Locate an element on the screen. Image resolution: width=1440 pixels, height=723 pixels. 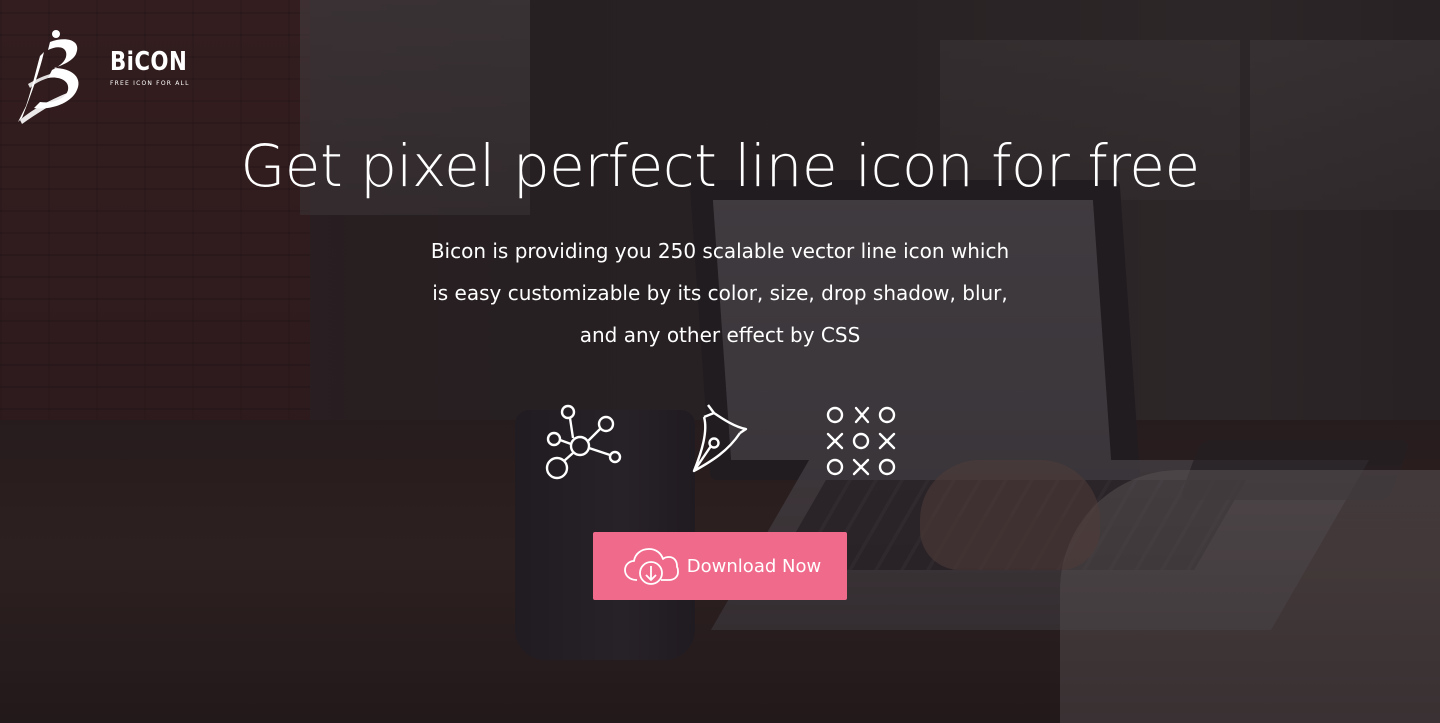
brand-text: BiCON FREE ICON FOR ALL is located at coordinates (157, 67).